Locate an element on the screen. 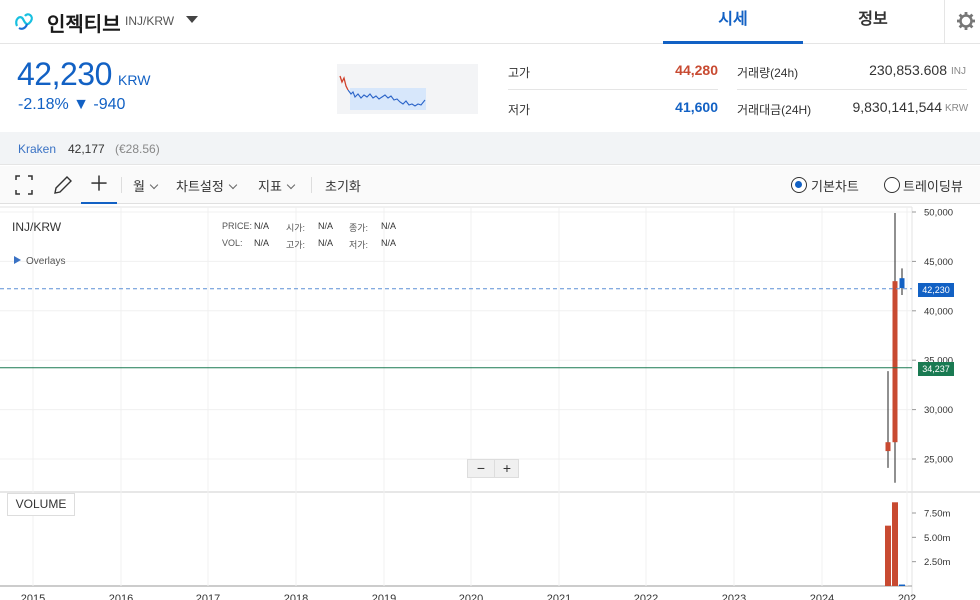 This screenshot has width=980, height=600. chart-settings-label: 차트설정 is located at coordinates (200, 186).